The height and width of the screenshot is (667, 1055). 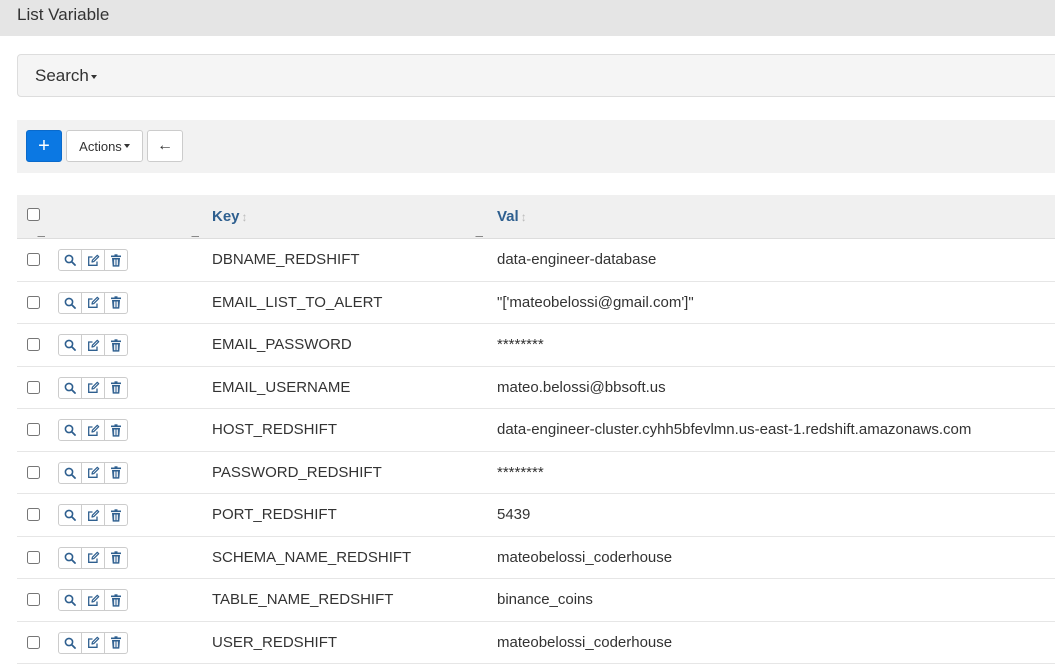 I want to click on select-all-checkbox, so click(x=33, y=214).